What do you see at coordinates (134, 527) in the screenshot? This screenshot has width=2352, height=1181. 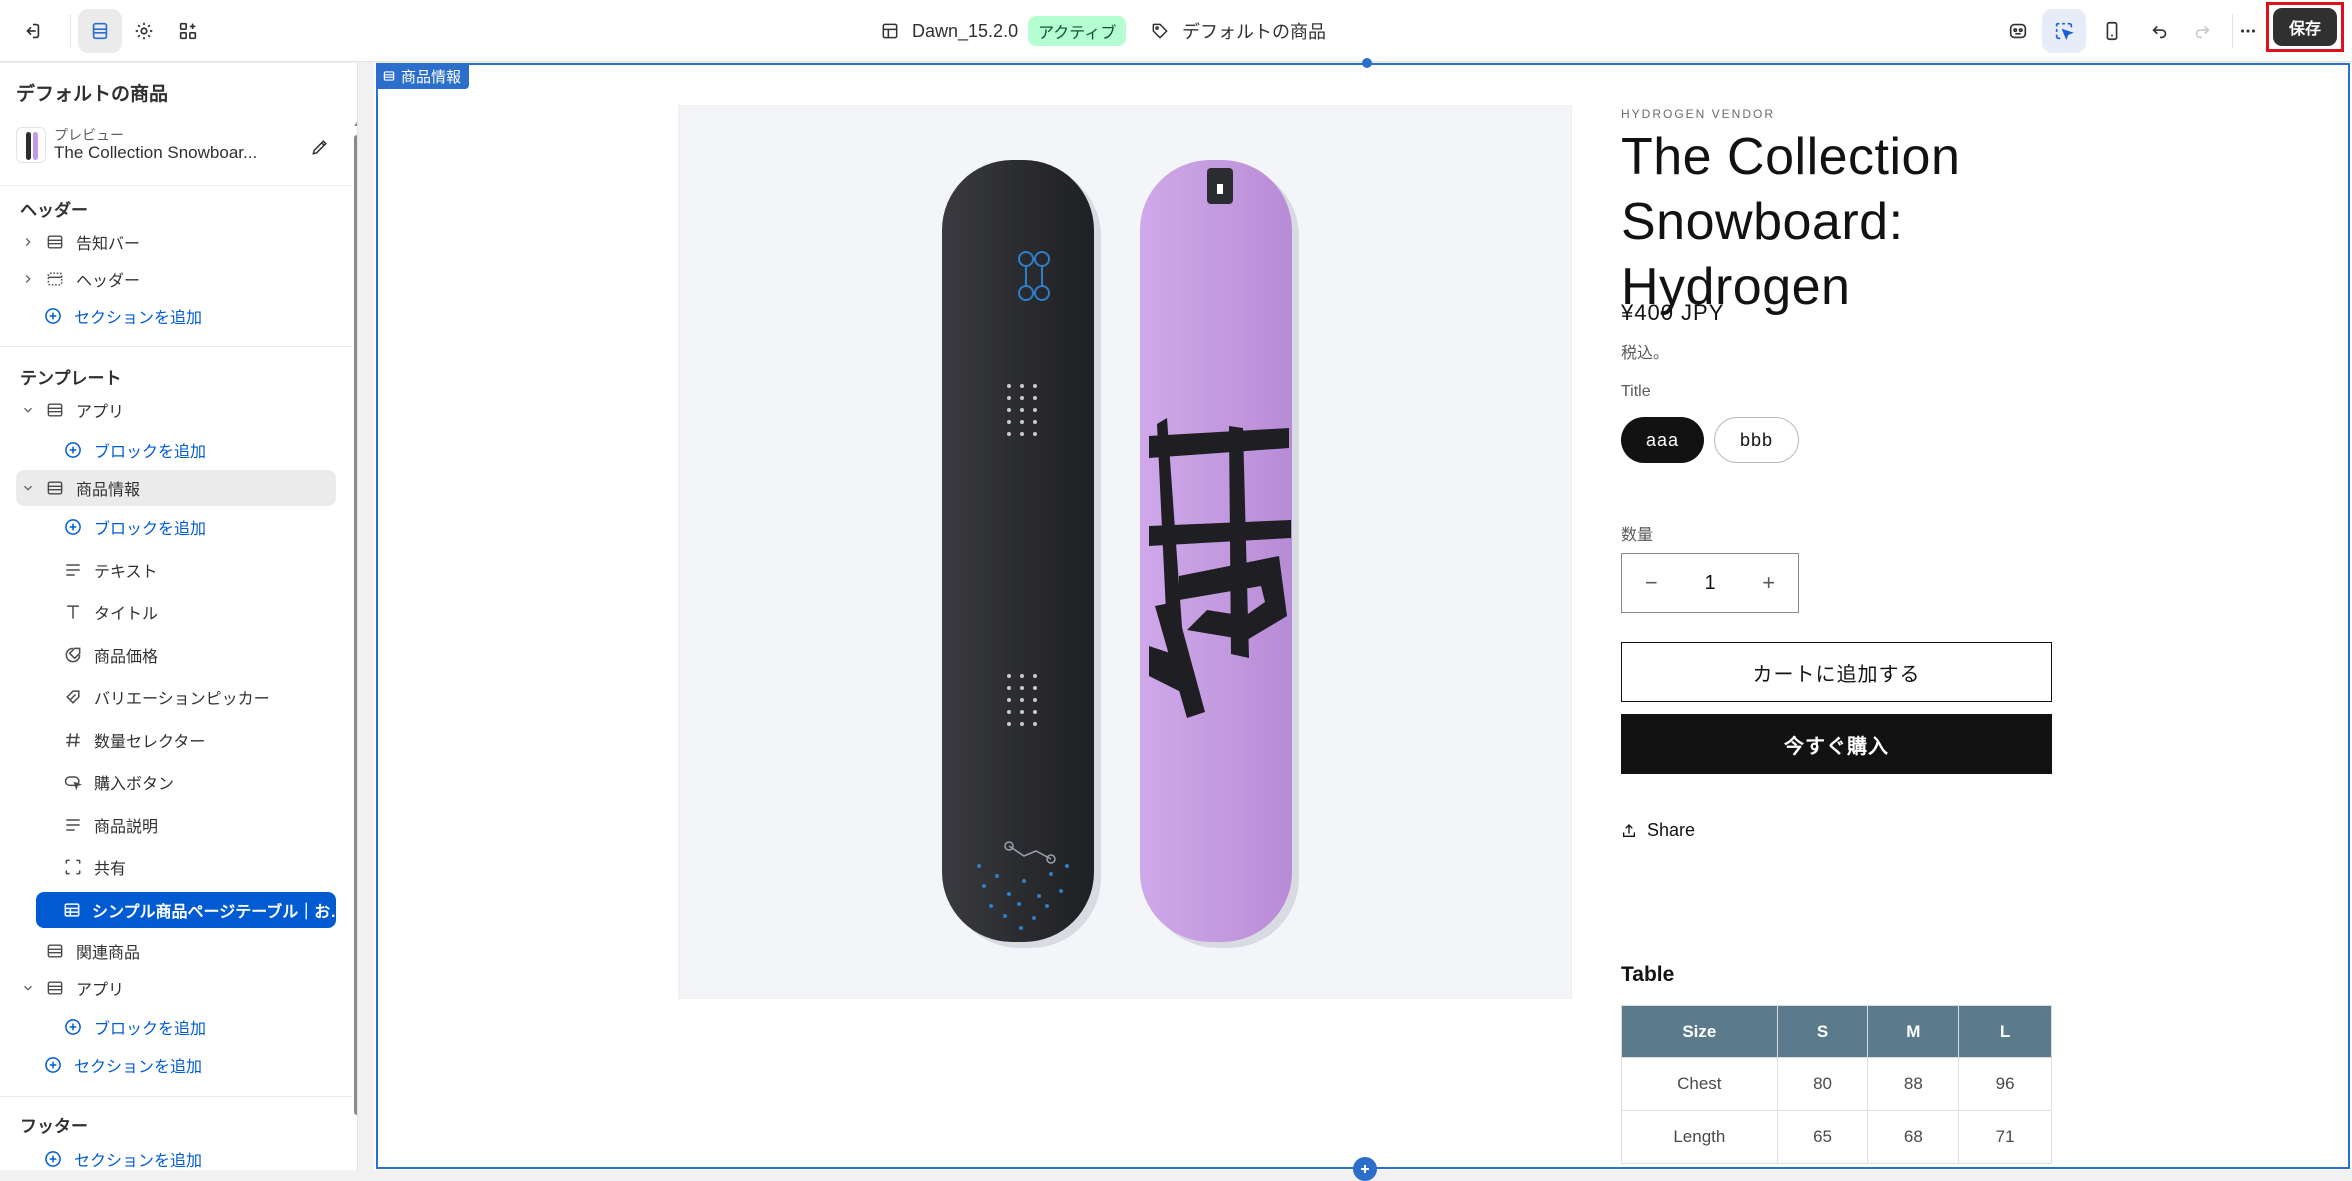 I see `add-block-product-info: ブロックを追加` at bounding box center [134, 527].